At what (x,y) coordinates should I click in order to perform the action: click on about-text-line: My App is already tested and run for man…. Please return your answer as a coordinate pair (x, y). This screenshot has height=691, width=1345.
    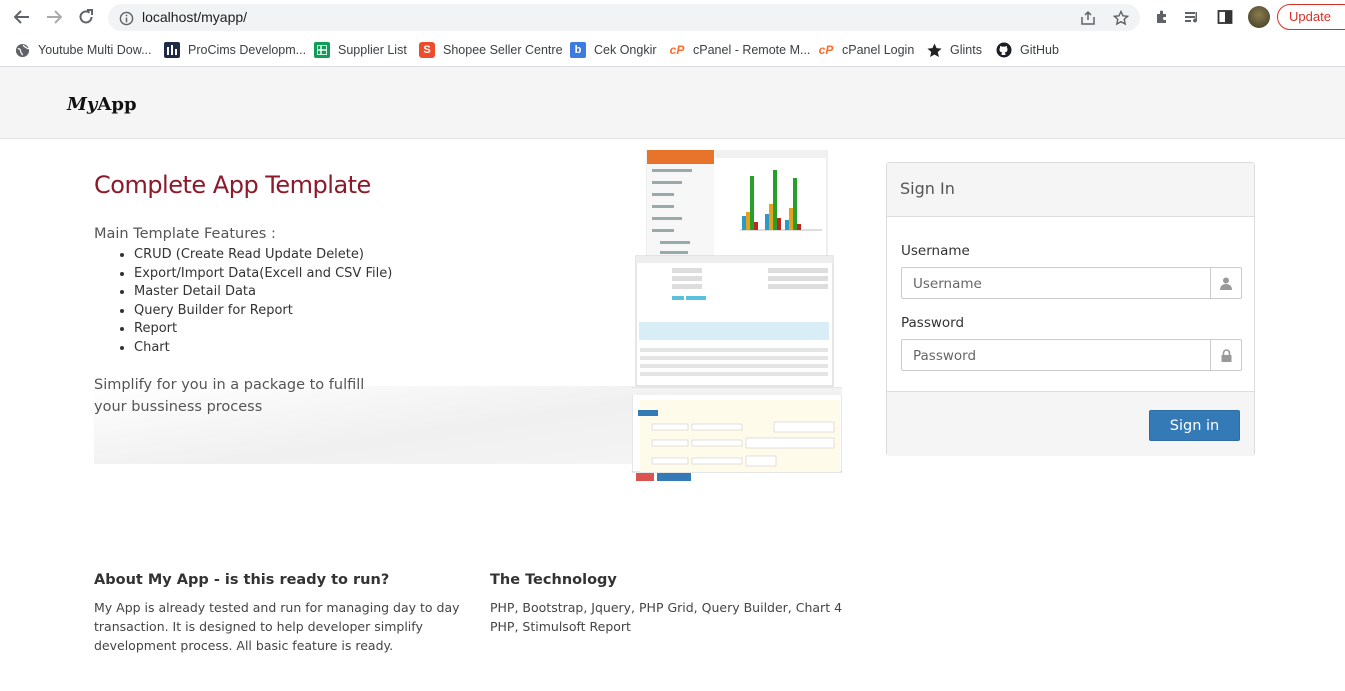
    Looking at the image, I should click on (277, 607).